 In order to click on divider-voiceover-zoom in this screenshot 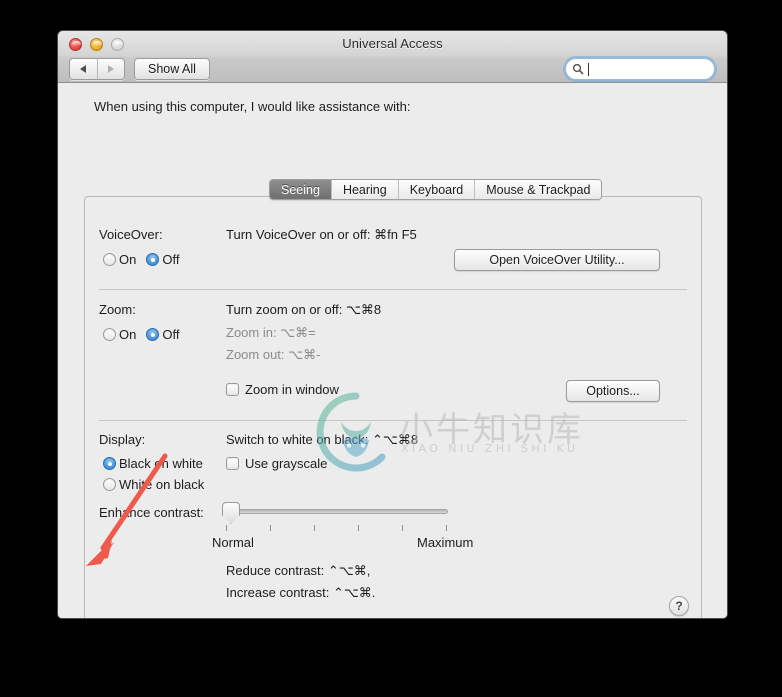, I will do `click(393, 289)`.